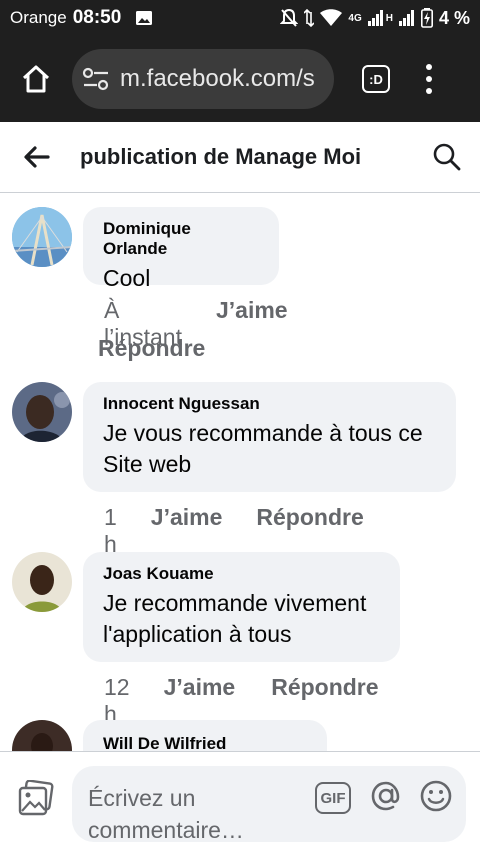  What do you see at coordinates (217, 79) in the screenshot?
I see `url-text: m.facebook.com/s` at bounding box center [217, 79].